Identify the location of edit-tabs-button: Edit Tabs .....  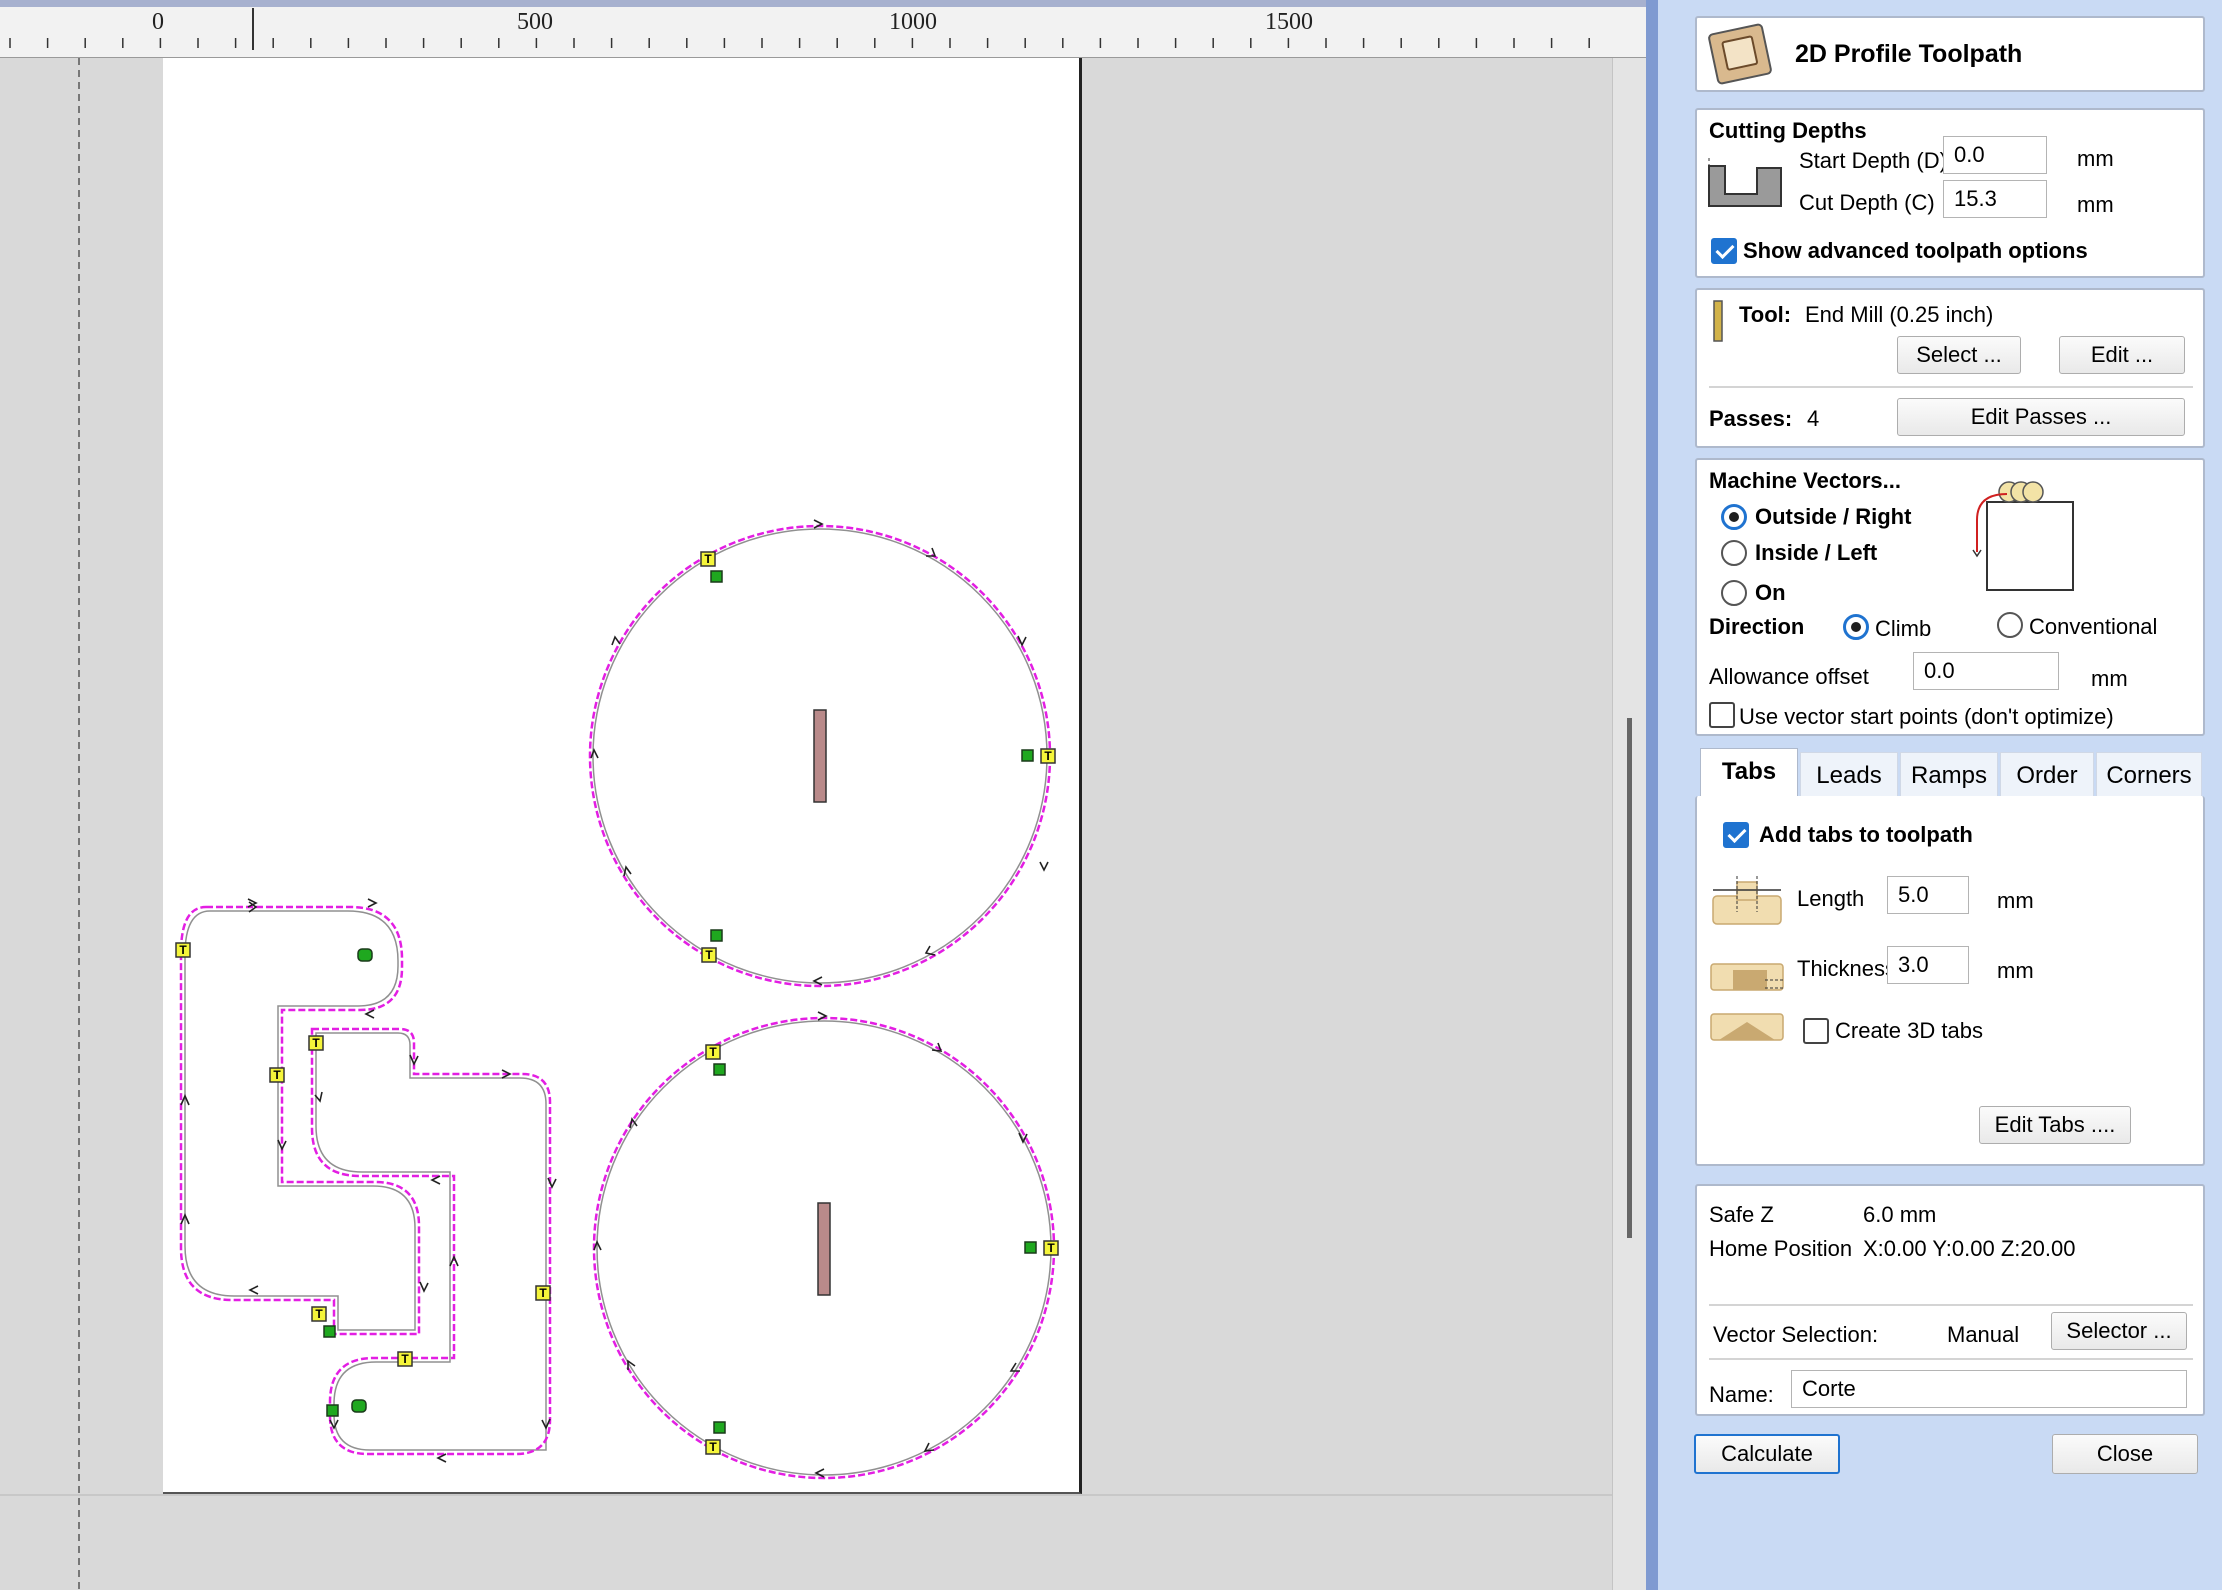
(2055, 1125).